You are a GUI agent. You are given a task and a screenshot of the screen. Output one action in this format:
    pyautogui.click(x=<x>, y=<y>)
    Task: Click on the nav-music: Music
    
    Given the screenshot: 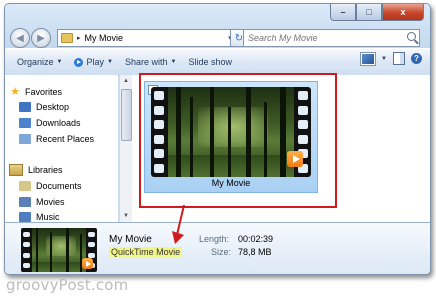 What is the action you would take?
    pyautogui.click(x=39, y=217)
    